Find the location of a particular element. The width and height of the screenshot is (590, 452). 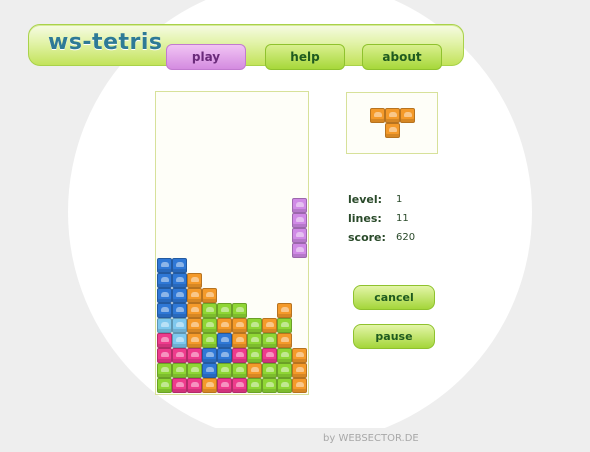

next-piece-preview is located at coordinates (392, 123).